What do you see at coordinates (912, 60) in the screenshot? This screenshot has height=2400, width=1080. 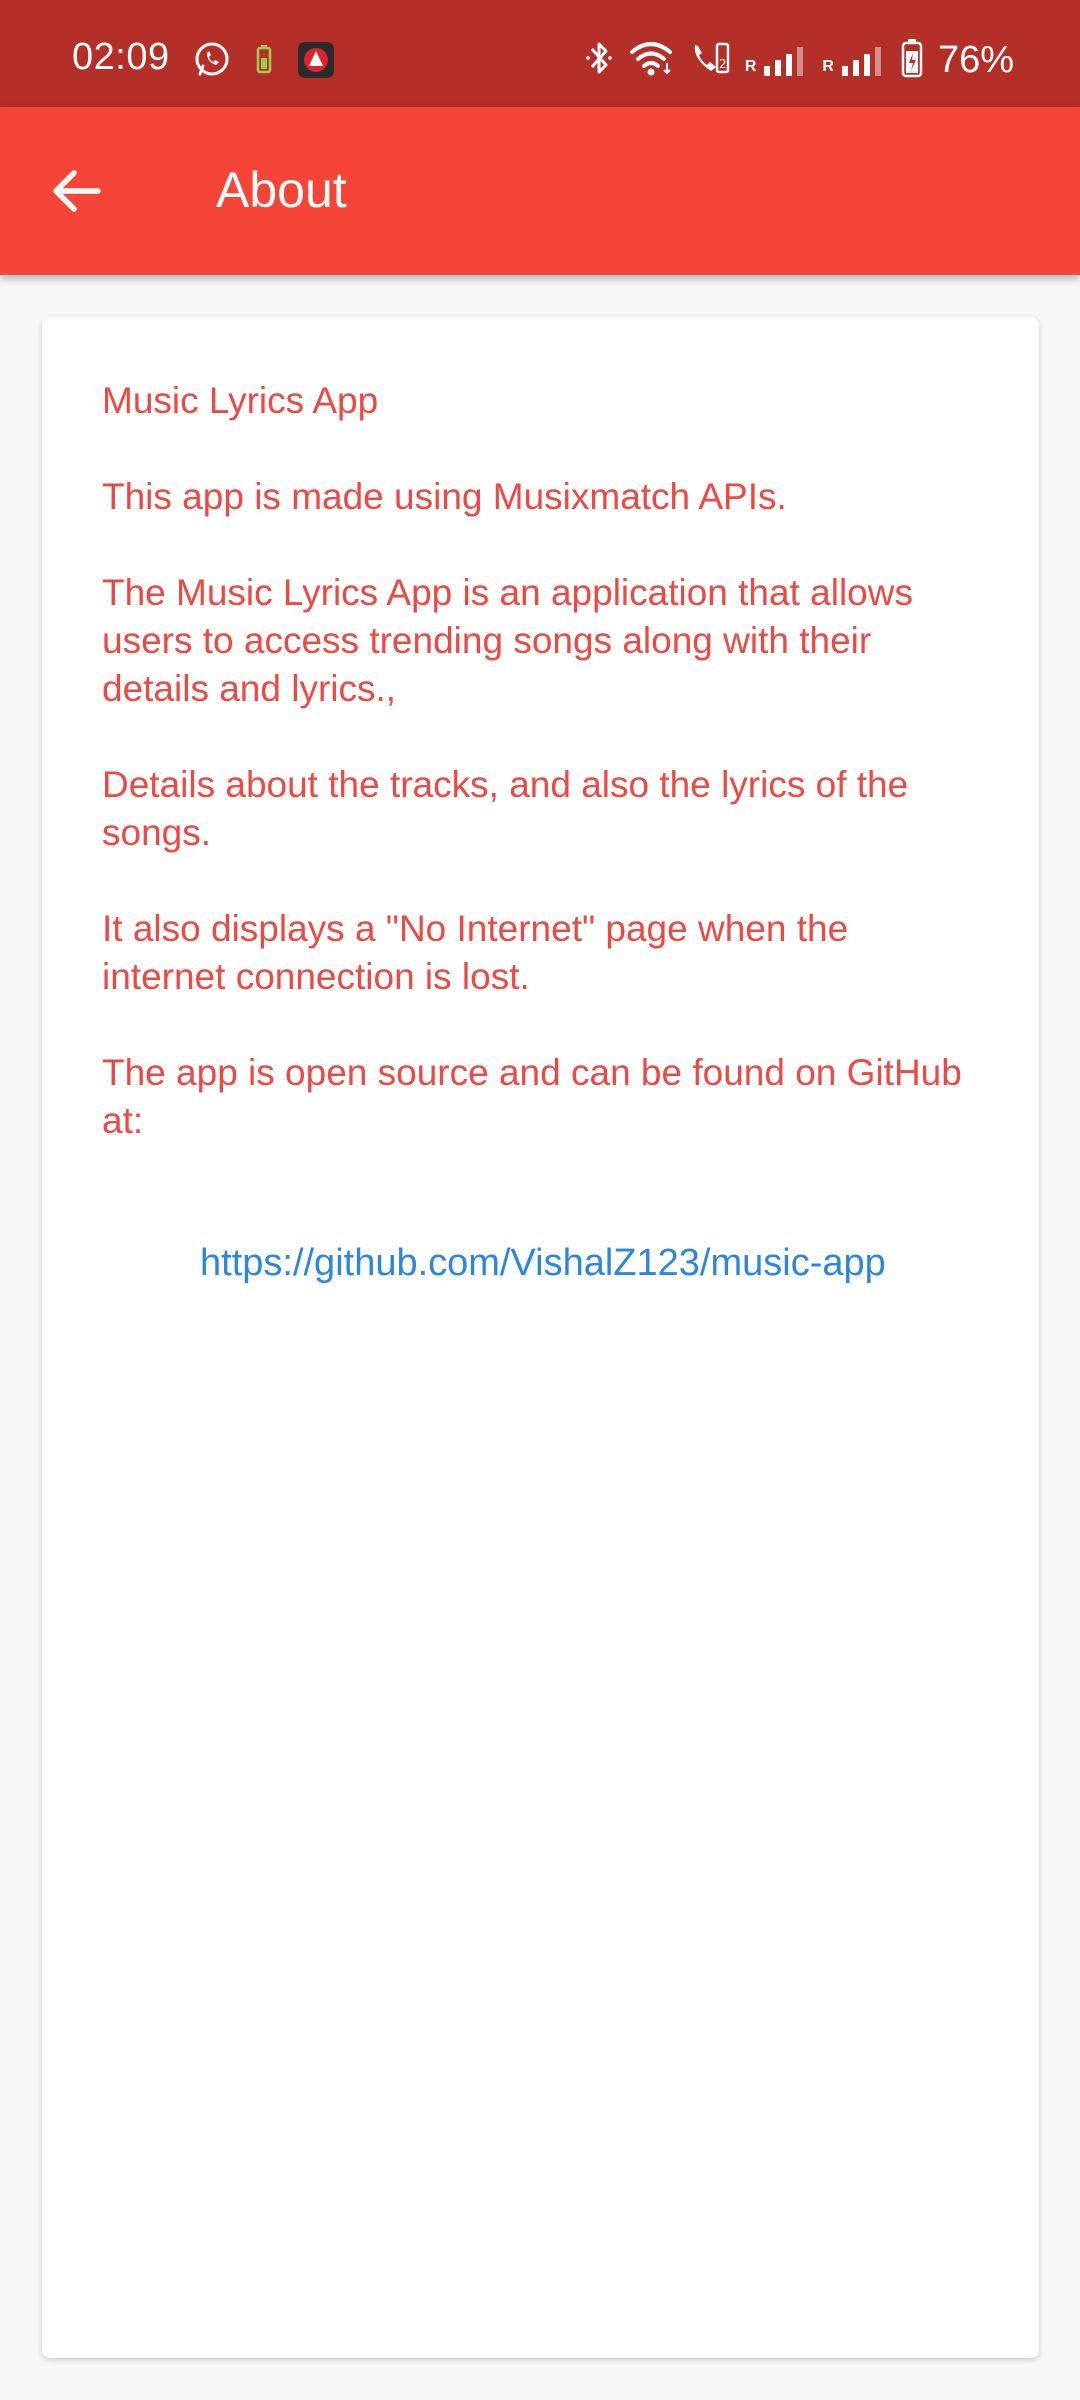 I see `battery-icon` at bounding box center [912, 60].